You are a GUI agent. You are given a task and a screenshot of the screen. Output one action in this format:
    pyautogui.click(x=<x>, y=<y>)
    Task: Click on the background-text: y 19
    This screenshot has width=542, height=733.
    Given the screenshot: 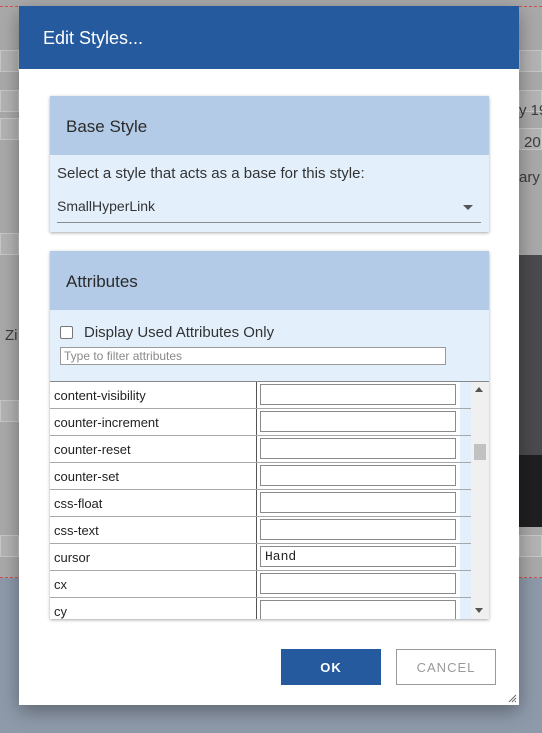 What is the action you would take?
    pyautogui.click(x=530, y=110)
    